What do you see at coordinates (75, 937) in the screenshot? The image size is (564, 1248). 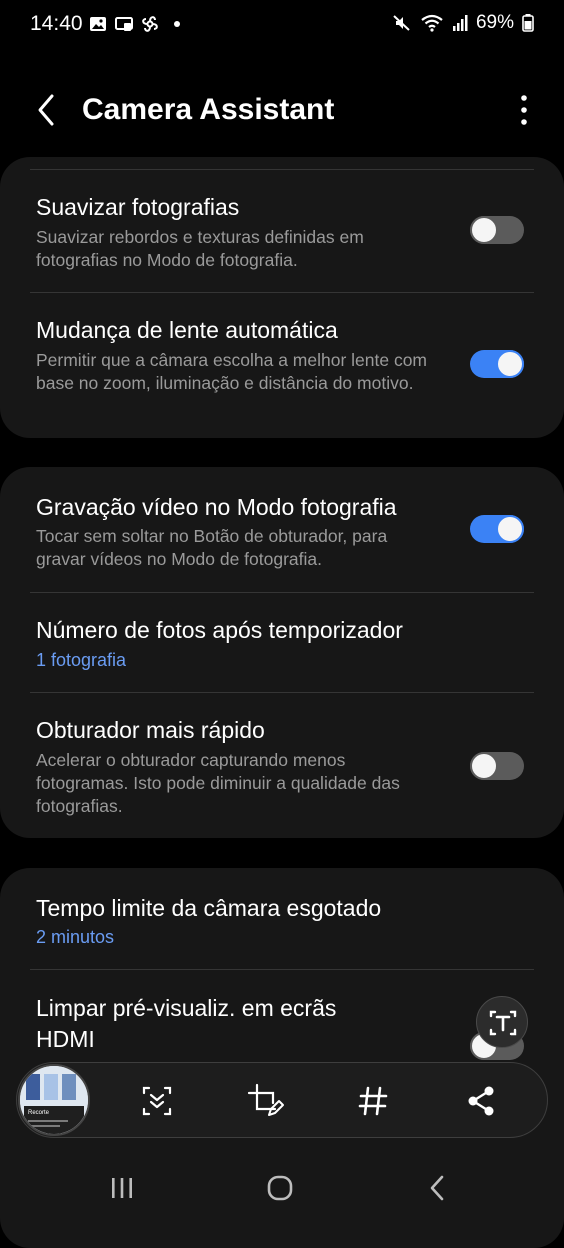 I see `setting-value: 2 minutos` at bounding box center [75, 937].